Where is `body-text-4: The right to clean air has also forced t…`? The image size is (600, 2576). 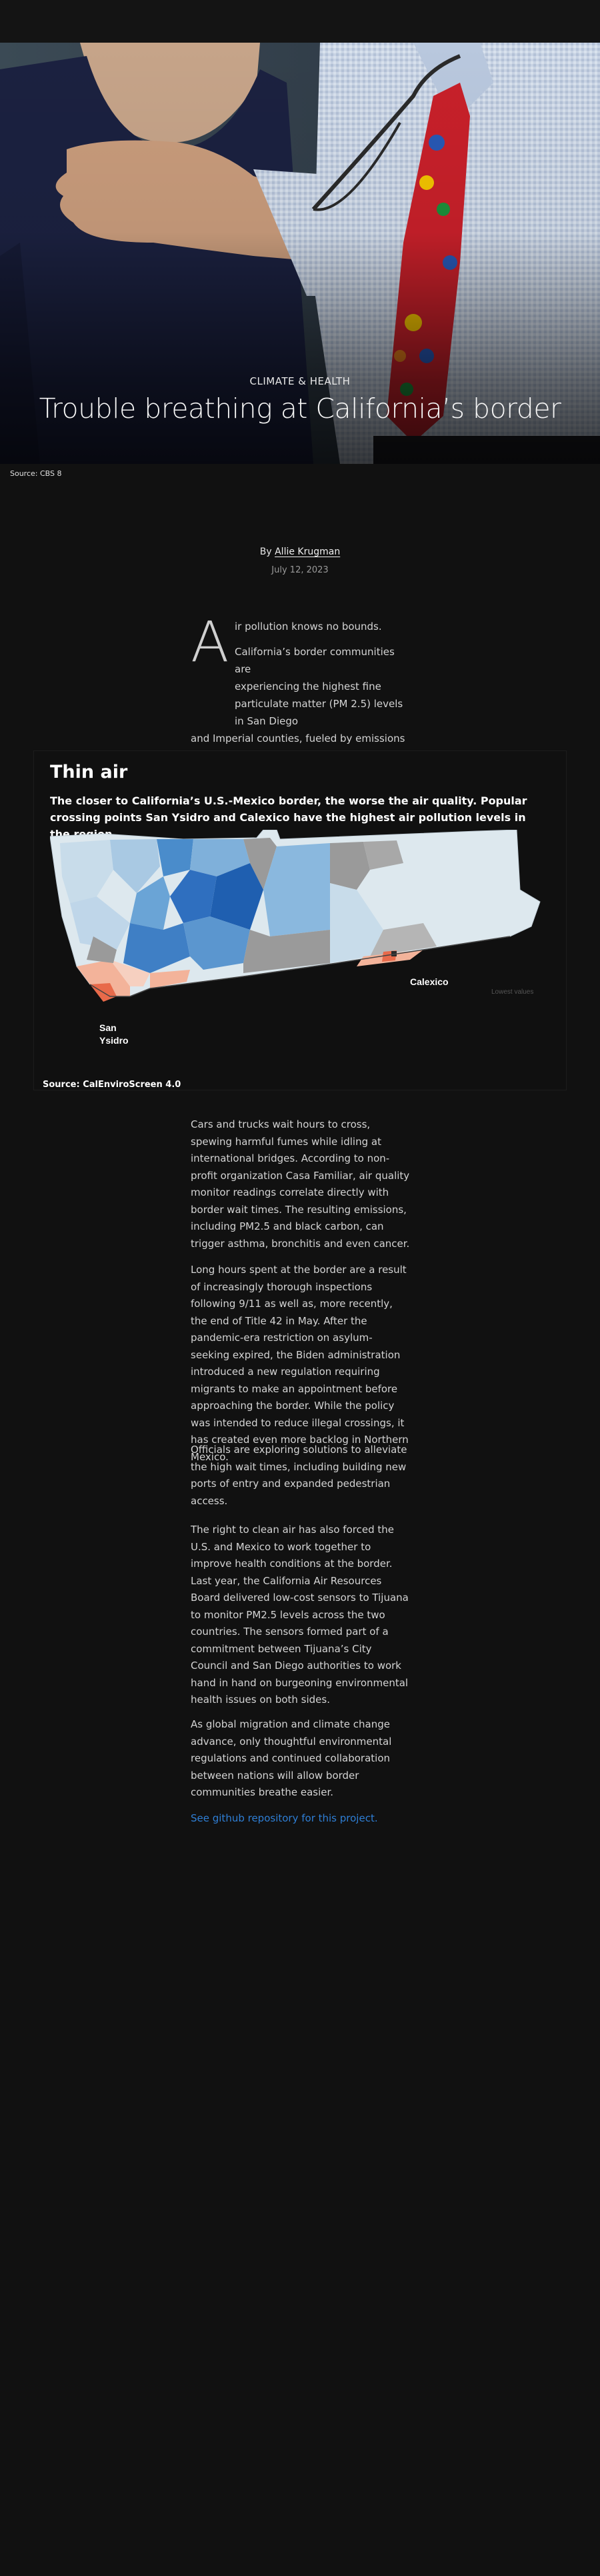
body-text-4: The right to clean air has also forced t… is located at coordinates (300, 1615).